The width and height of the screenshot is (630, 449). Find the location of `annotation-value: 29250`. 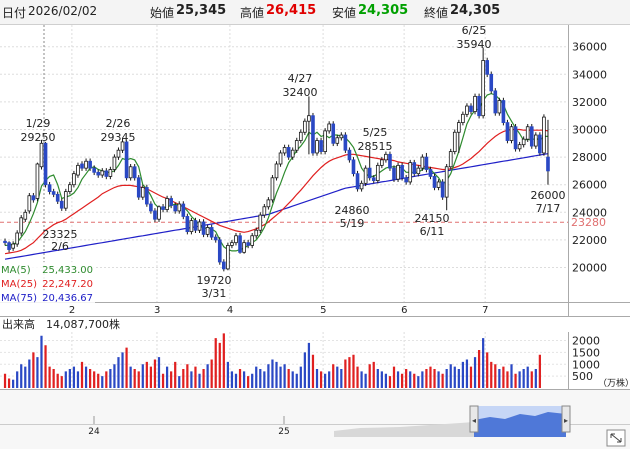

annotation-value: 29250 is located at coordinates (38, 137).